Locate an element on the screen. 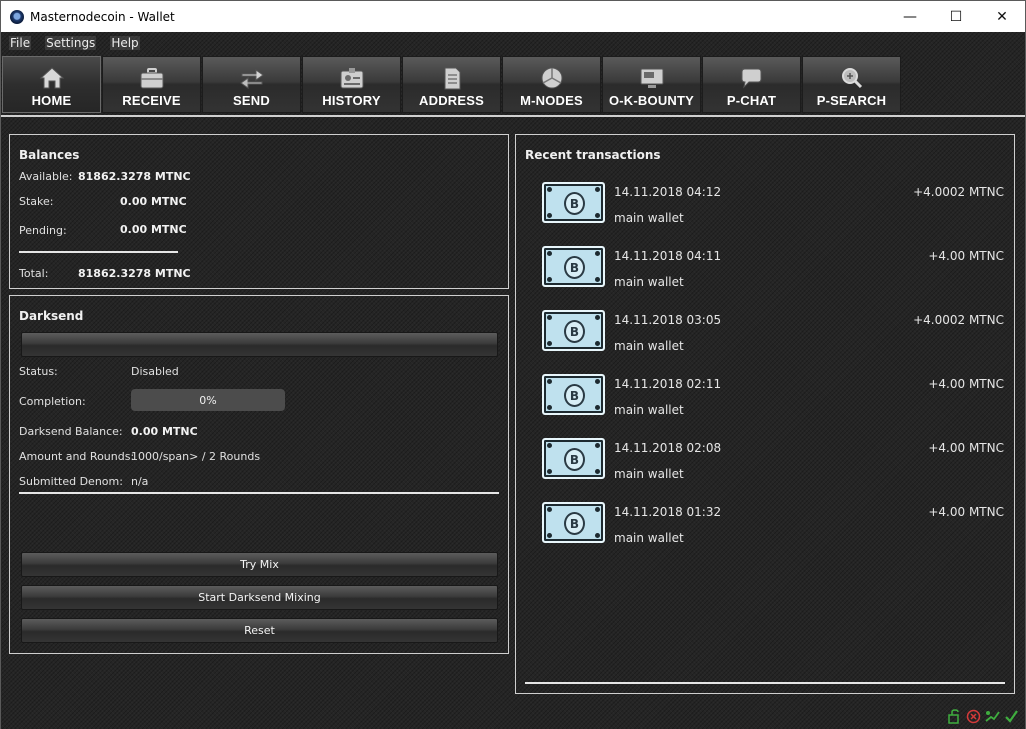 The width and height of the screenshot is (1026, 729). minimize-button: — is located at coordinates (910, 16).